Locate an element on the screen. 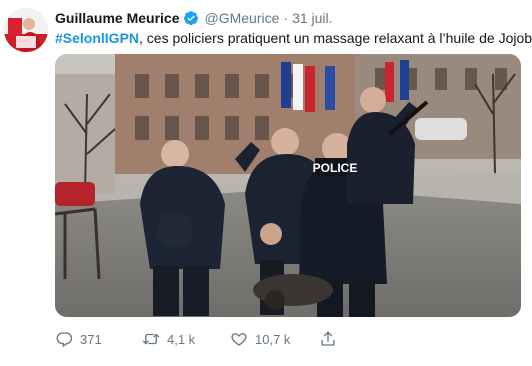  avatar-image is located at coordinates (26, 30).